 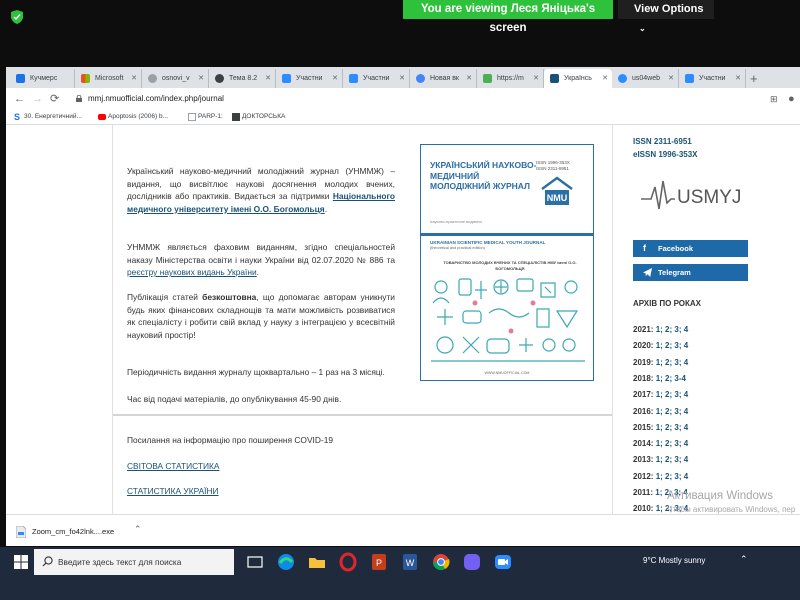 What do you see at coordinates (643, 395) in the screenshot?
I see `archive-year: 2017:` at bounding box center [643, 395].